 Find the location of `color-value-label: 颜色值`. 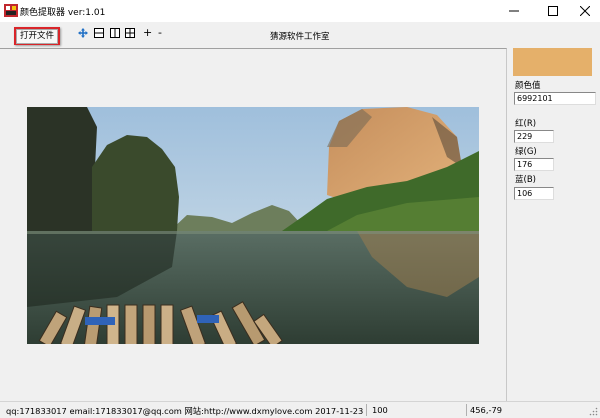

color-value-label: 颜色值 is located at coordinates (528, 86).